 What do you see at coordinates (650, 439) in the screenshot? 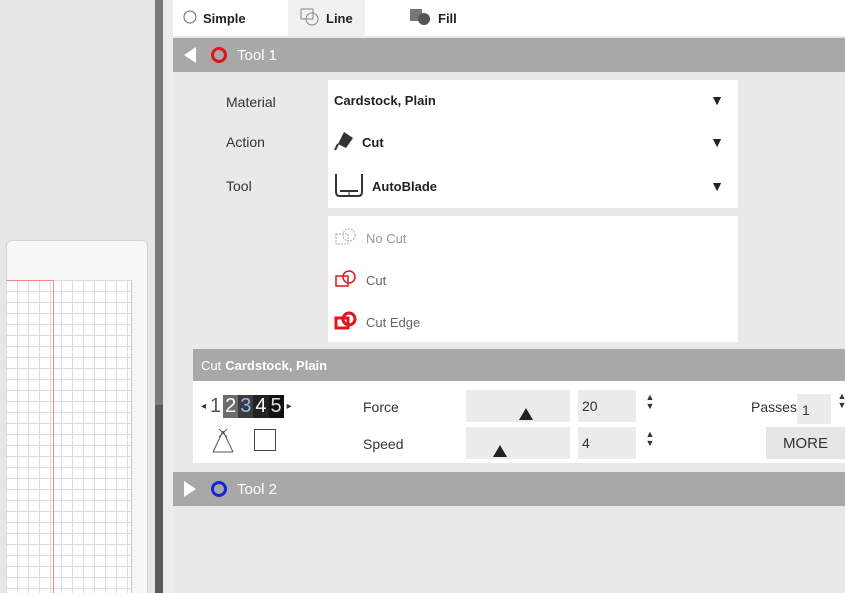
I see `speed-spinner-icon: ▲ ▼` at bounding box center [650, 439].